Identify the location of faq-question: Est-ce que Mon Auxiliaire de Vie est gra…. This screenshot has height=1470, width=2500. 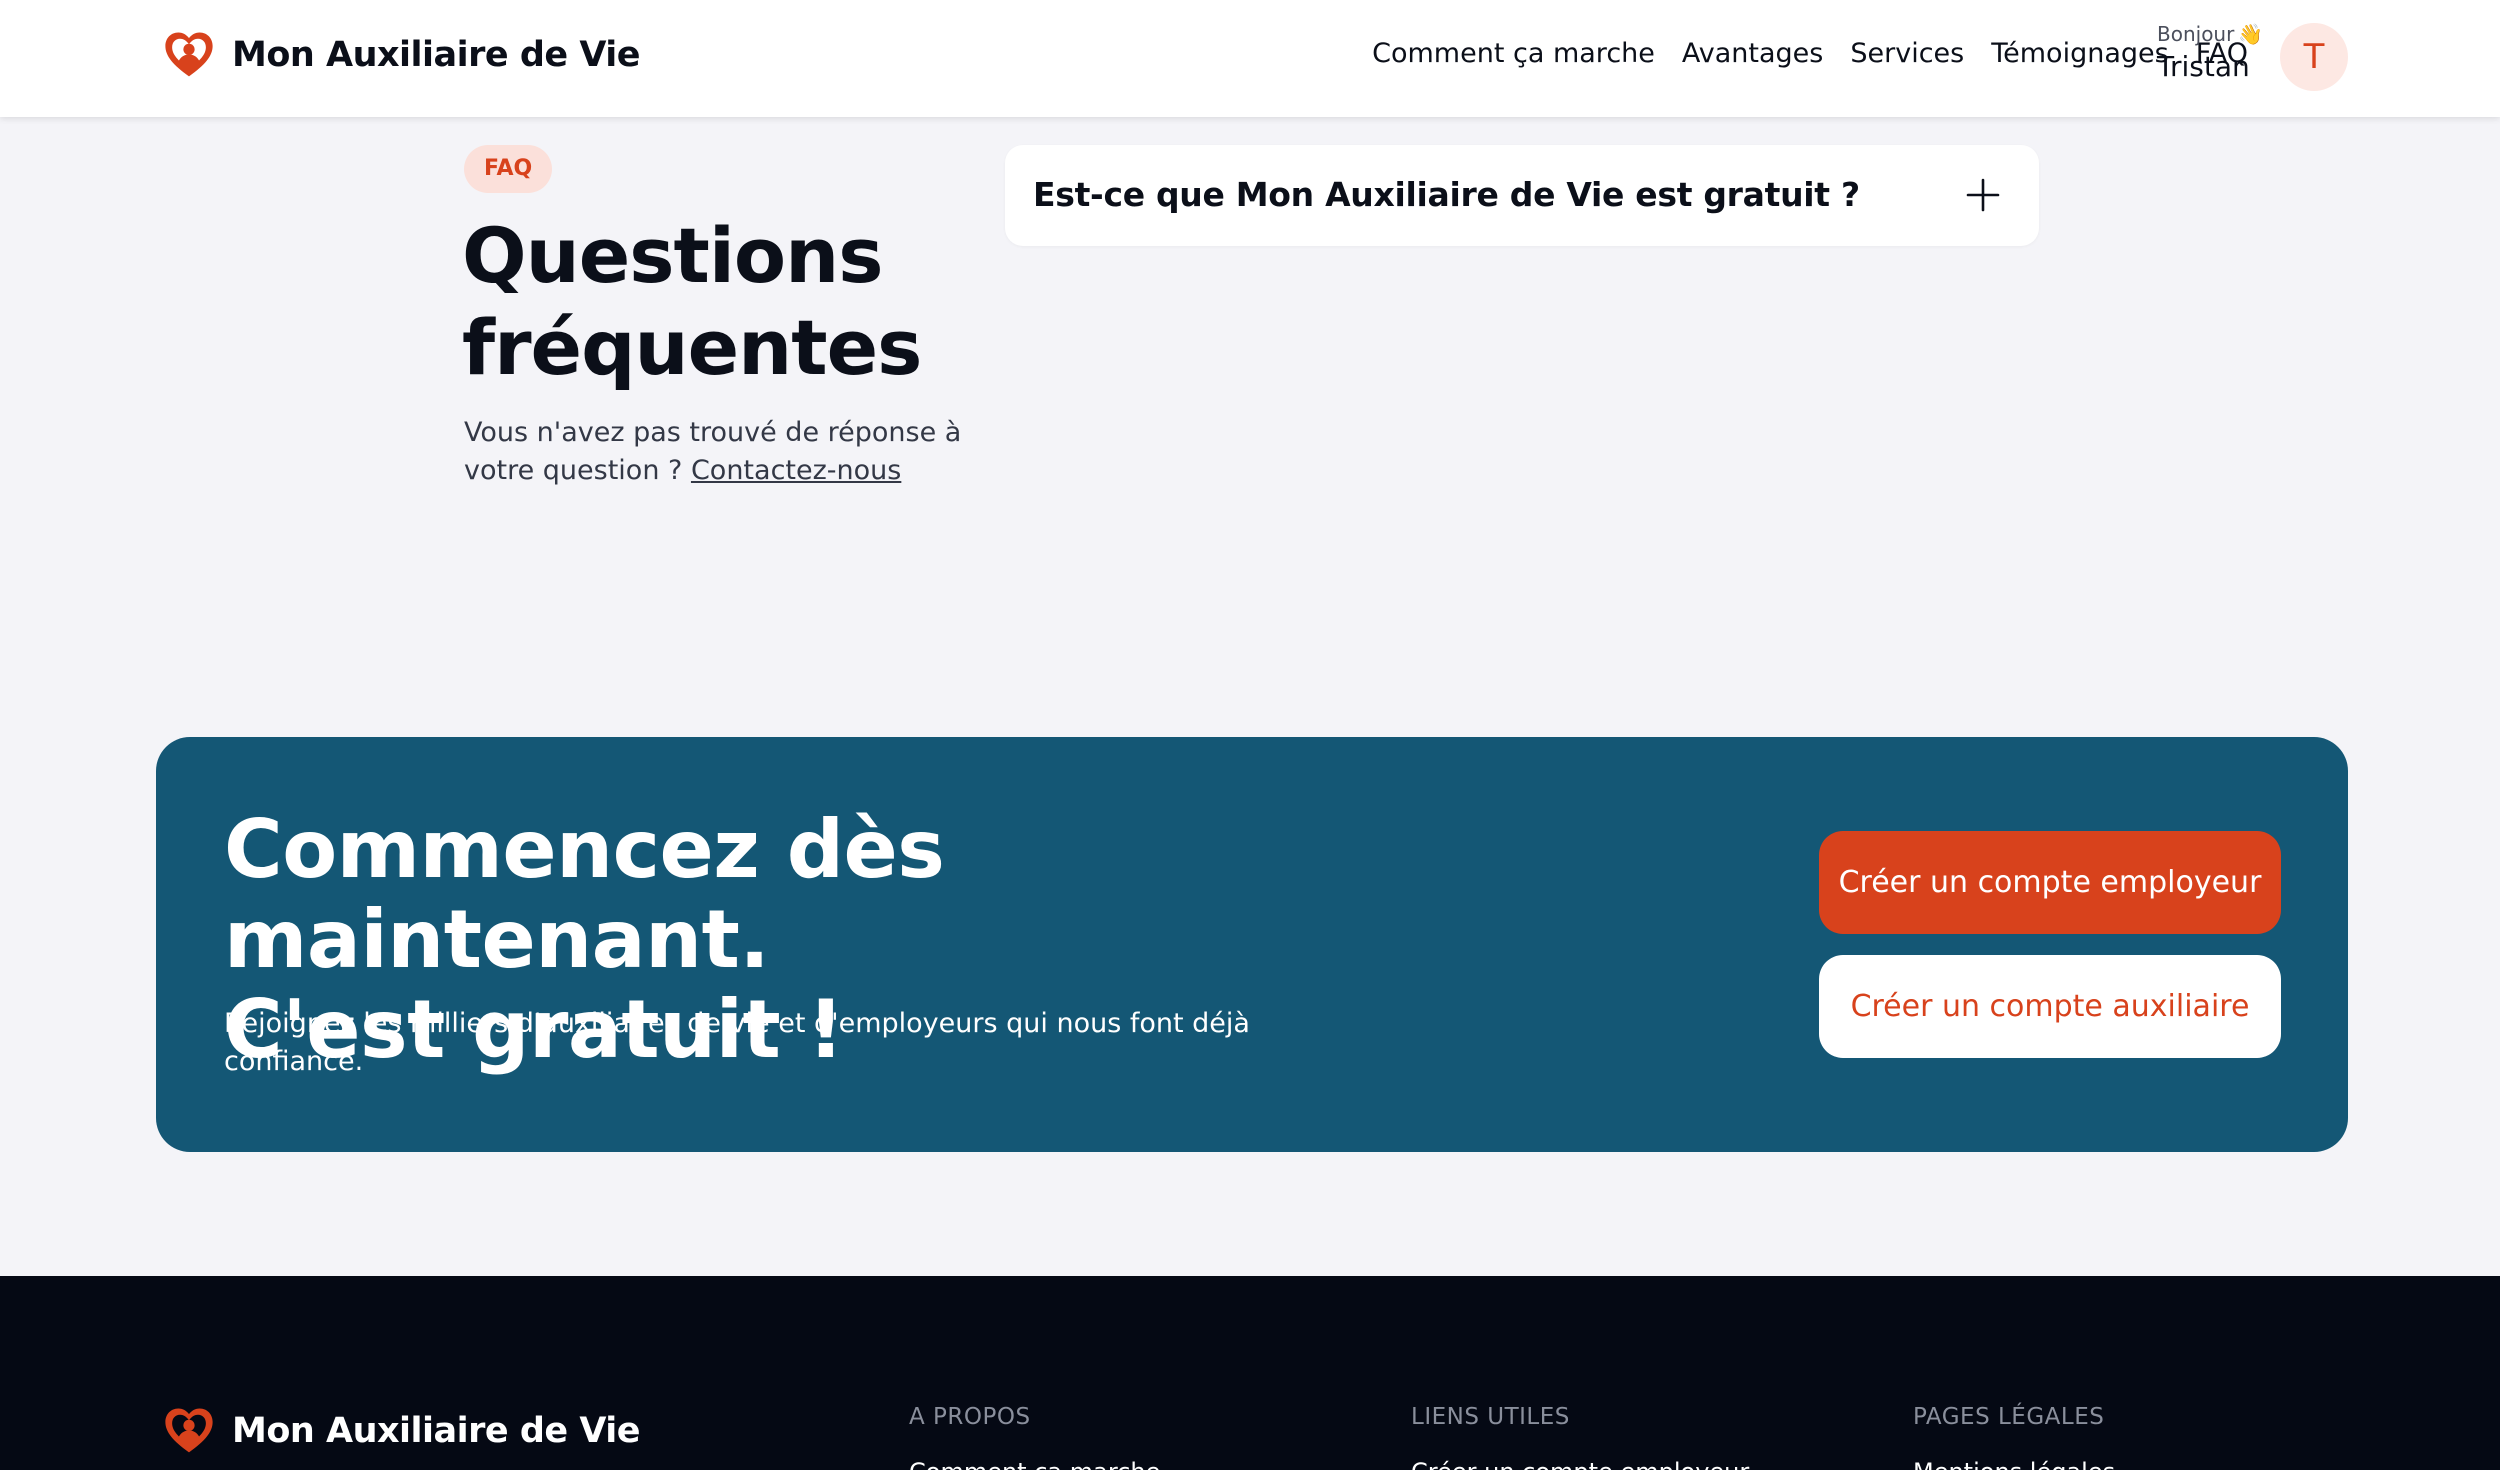
(1446, 194).